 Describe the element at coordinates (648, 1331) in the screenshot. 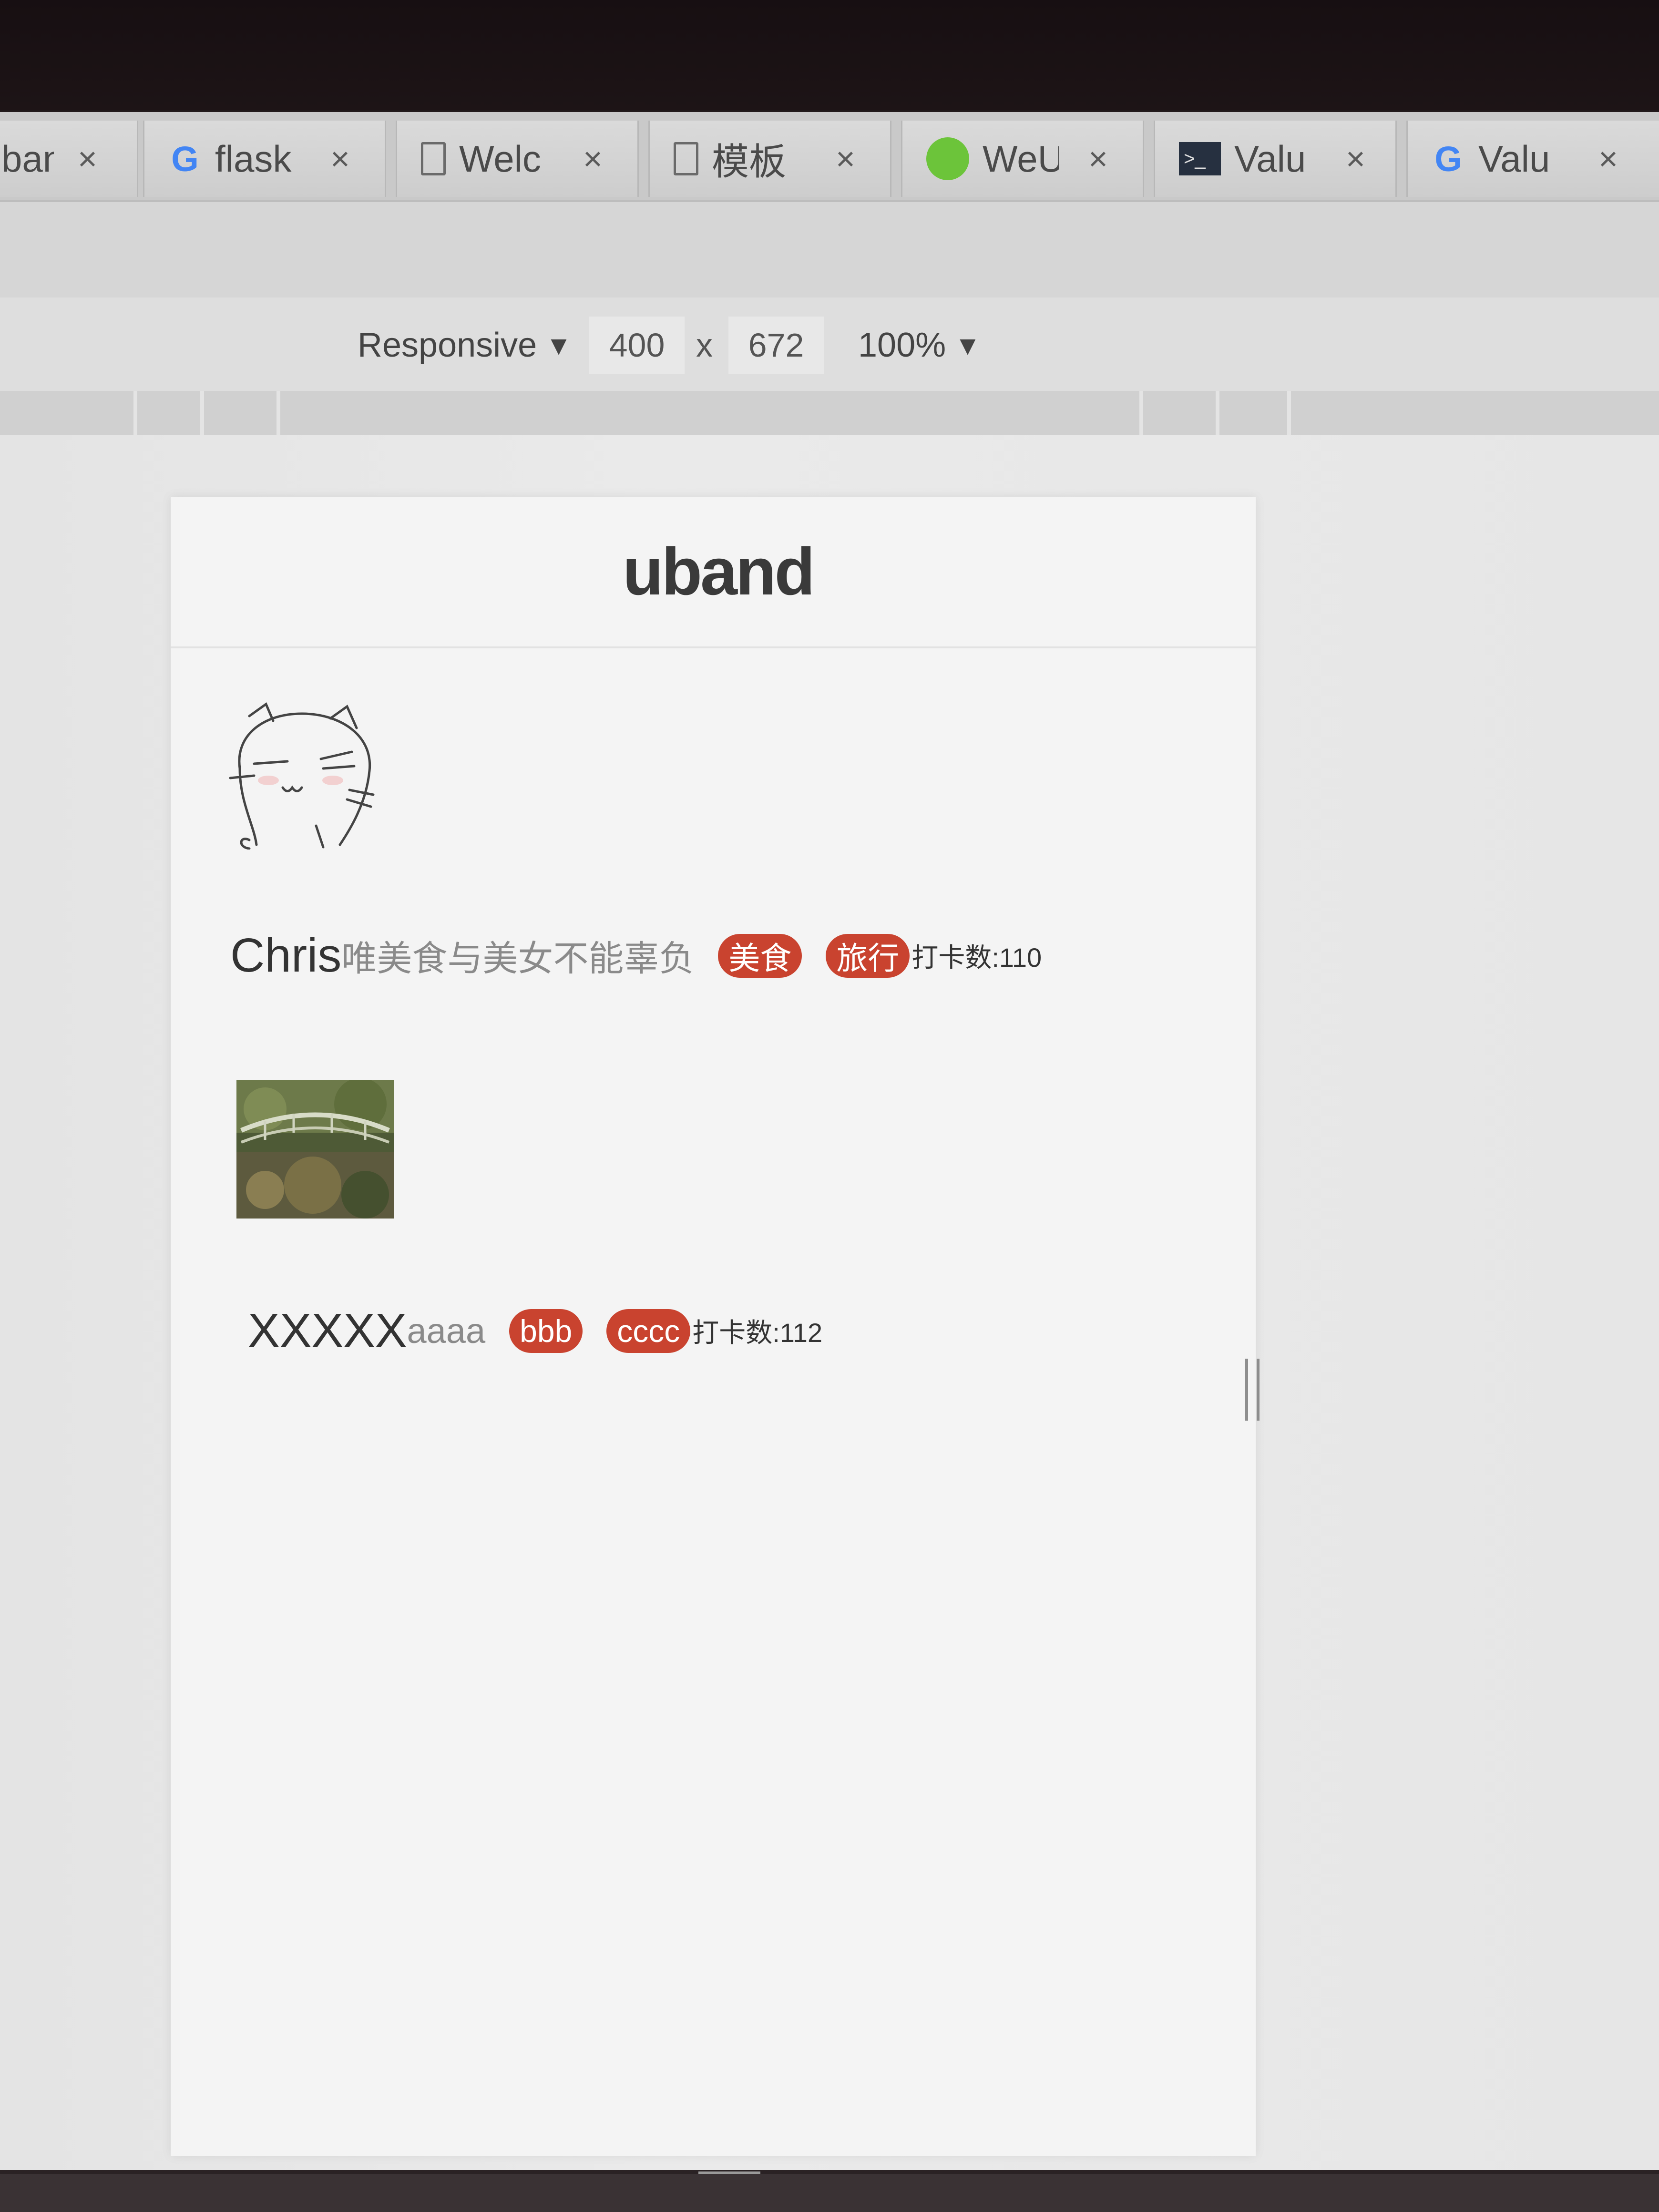

I see `user-tag: cccc` at that location.